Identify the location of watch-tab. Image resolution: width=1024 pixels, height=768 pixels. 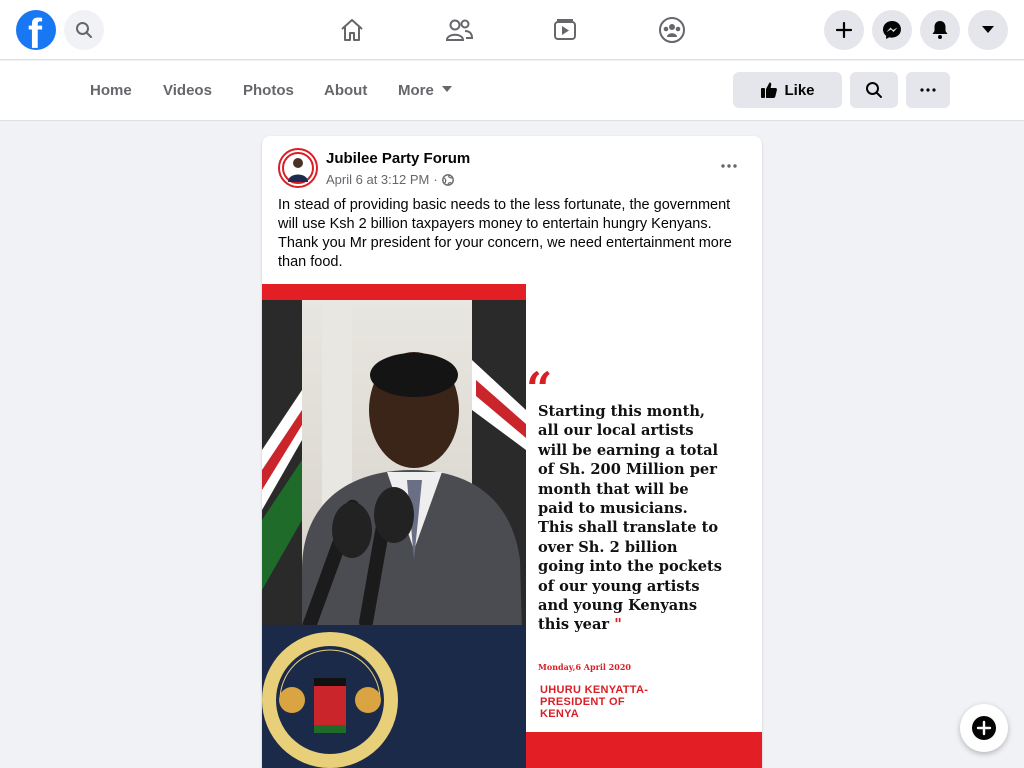
(565, 30).